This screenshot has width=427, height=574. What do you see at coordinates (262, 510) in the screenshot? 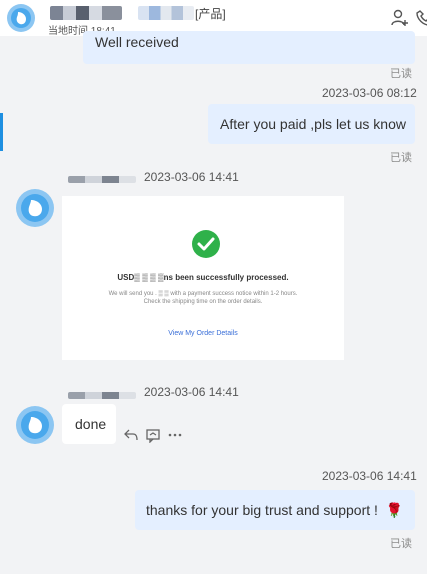
I see `message-text: thanks for your big trust and support !` at bounding box center [262, 510].